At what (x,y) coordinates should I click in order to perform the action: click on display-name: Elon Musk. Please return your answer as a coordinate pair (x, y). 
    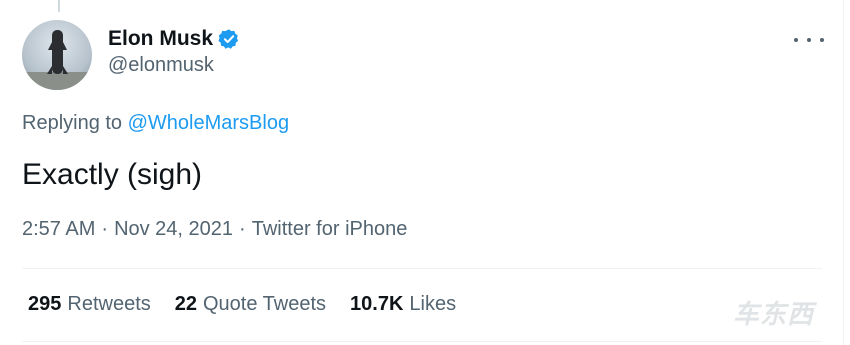
    Looking at the image, I should click on (160, 39).